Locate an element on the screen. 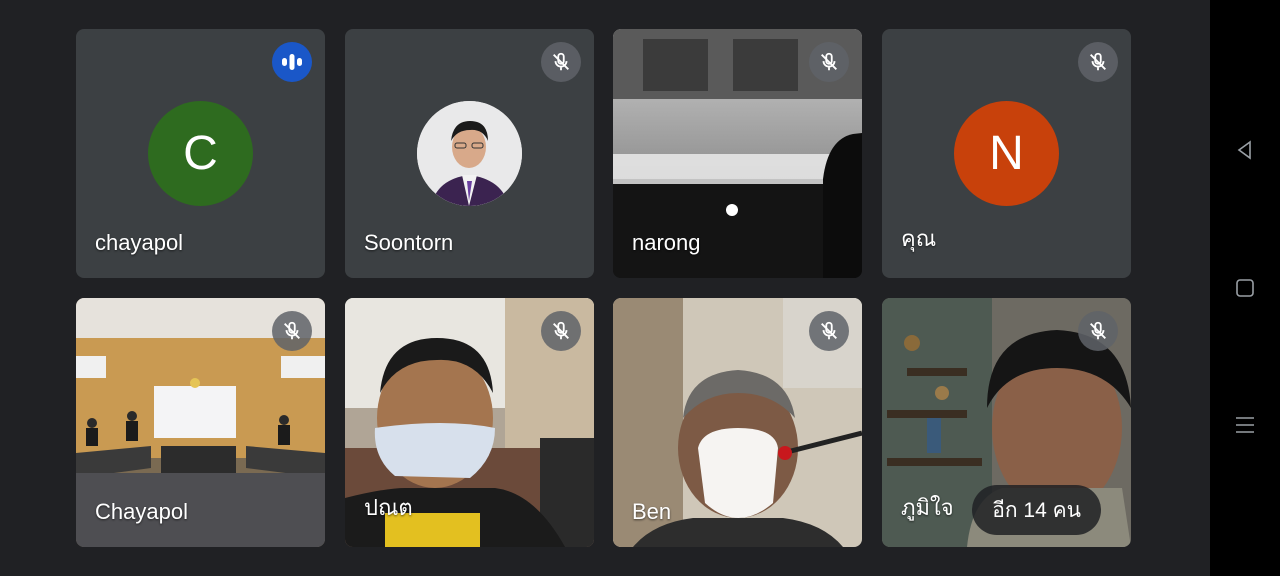  avatar: C is located at coordinates (200, 153).